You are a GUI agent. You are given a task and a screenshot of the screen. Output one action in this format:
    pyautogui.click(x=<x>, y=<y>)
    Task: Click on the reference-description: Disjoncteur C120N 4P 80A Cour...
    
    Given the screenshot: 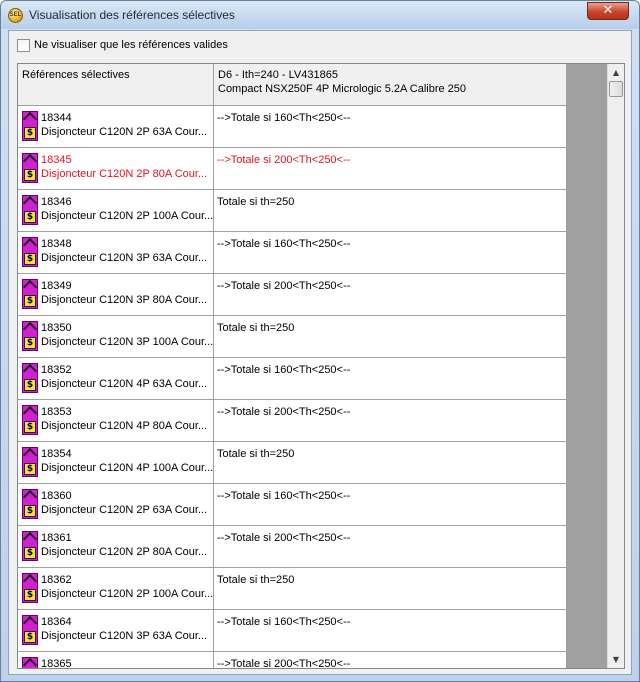 What is the action you would take?
    pyautogui.click(x=124, y=426)
    